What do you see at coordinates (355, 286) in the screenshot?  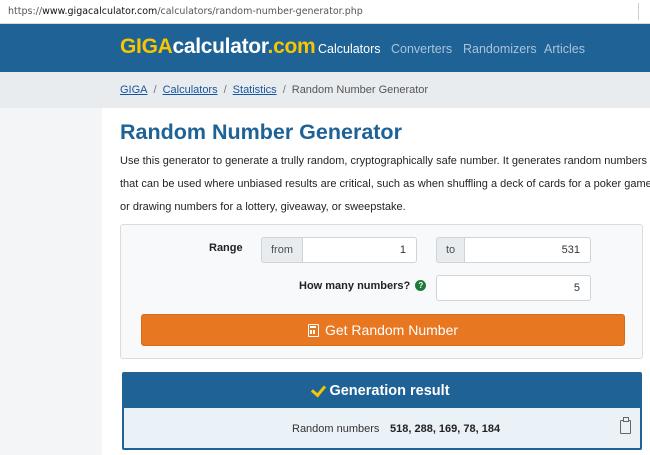 I see `count-label-text: How many numbers?` at bounding box center [355, 286].